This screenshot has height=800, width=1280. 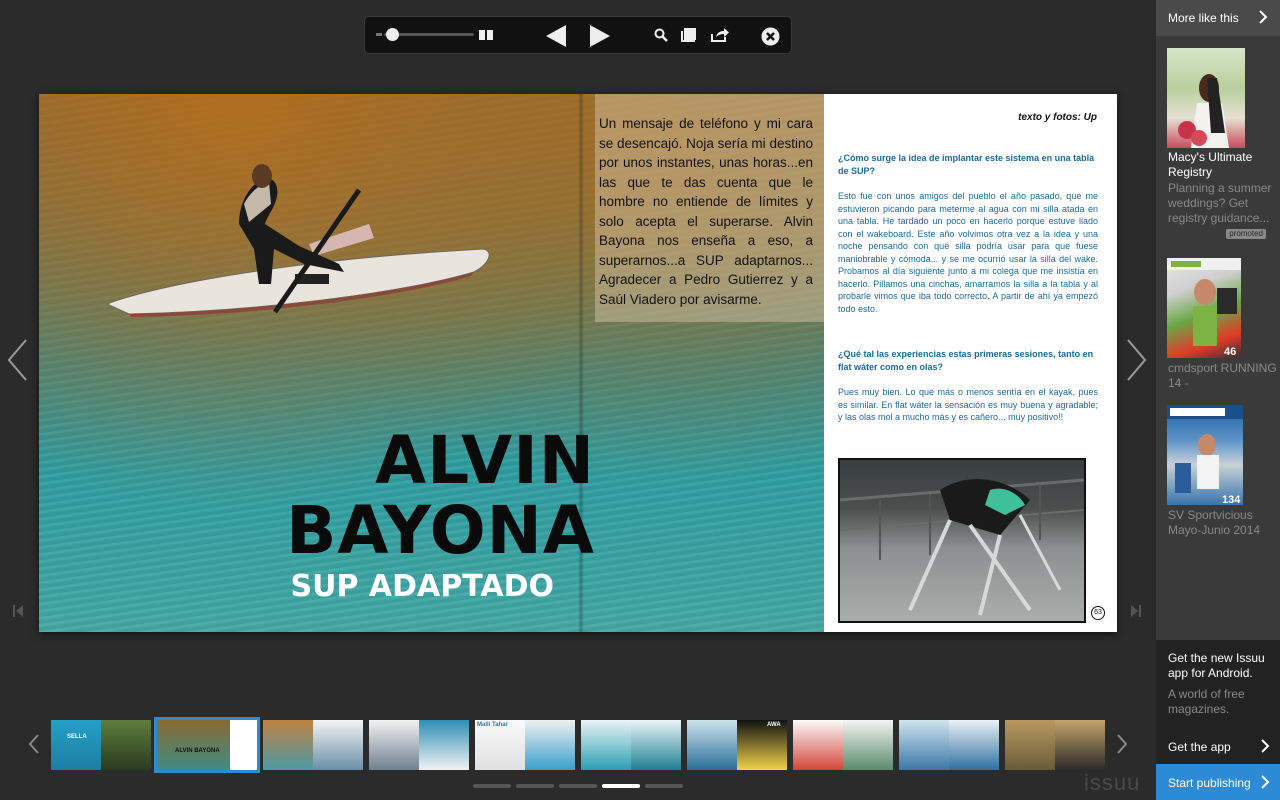 I want to click on more-like-this-label: More like this, so click(x=1203, y=18).